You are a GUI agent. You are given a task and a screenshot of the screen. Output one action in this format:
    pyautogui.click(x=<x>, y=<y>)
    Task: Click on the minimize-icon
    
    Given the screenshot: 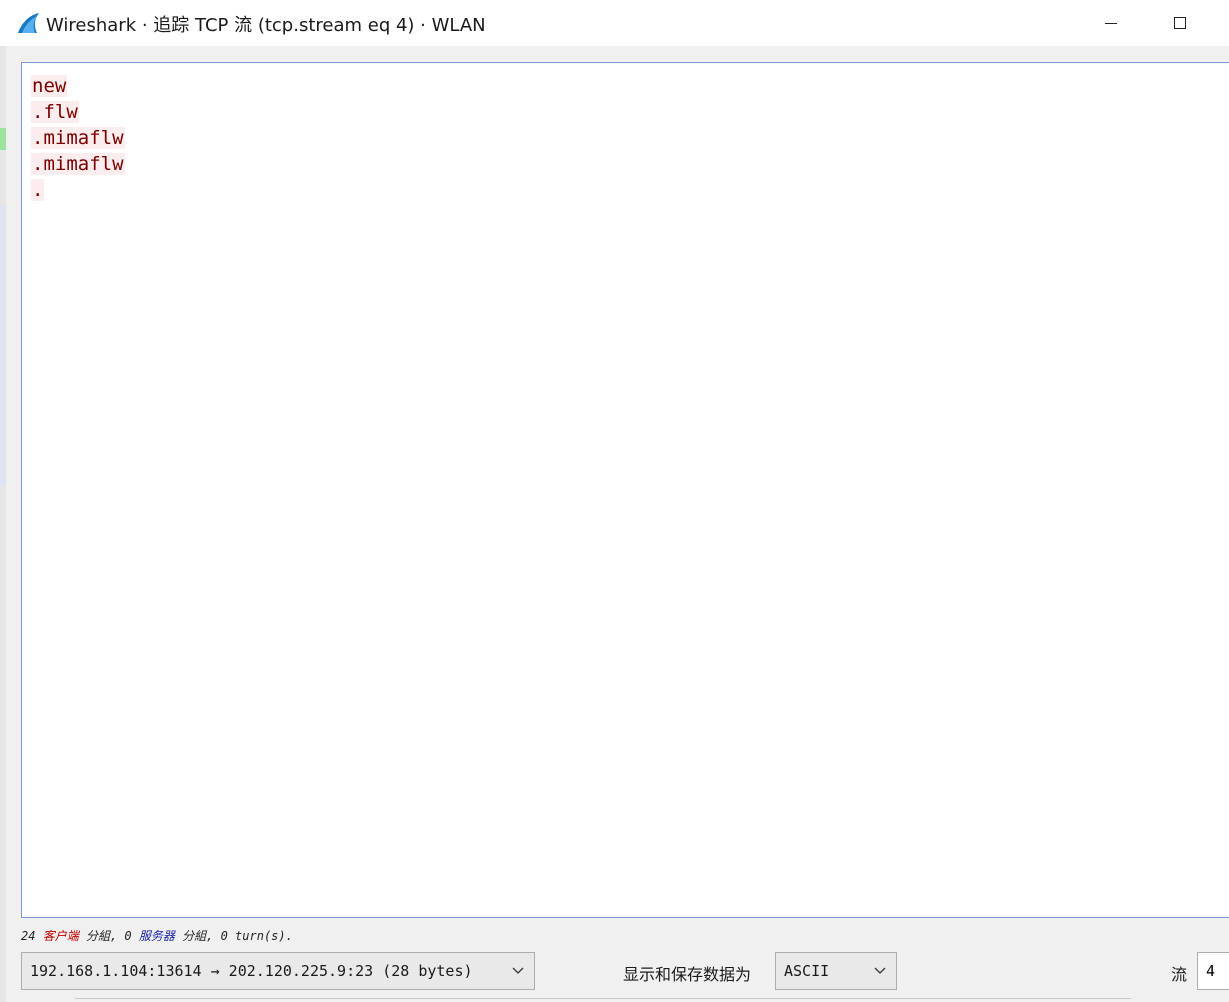 What is the action you would take?
    pyautogui.click(x=1111, y=23)
    